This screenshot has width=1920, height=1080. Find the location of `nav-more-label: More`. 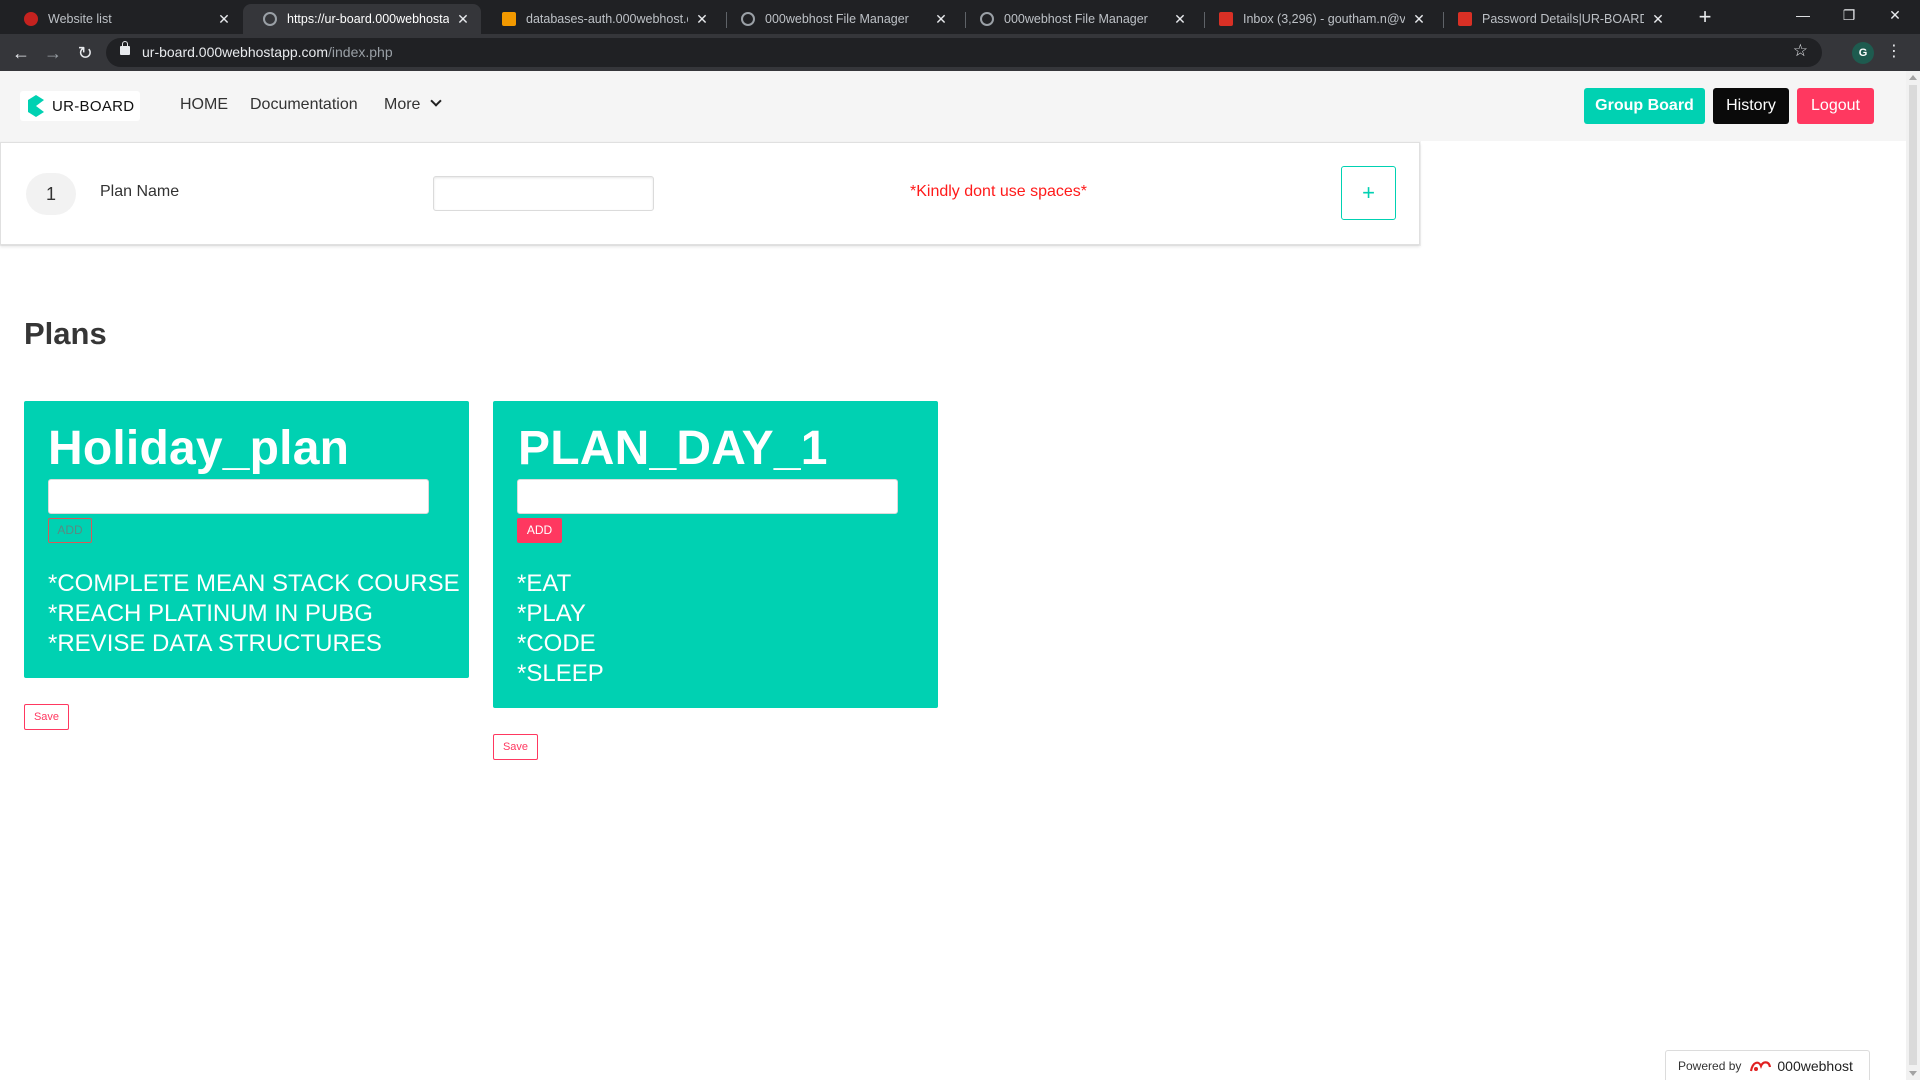

nav-more-label: More is located at coordinates (402, 104).